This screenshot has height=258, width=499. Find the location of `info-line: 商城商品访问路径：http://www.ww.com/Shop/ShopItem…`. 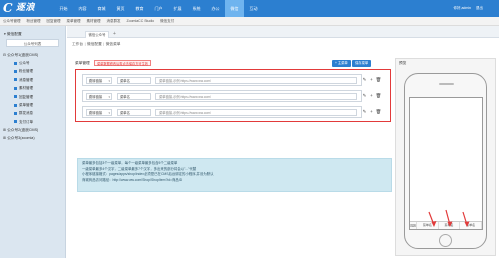

info-line: 商城商品访问路径：http://www.ww.com/Shop/ShopItem… is located at coordinates (132, 180).